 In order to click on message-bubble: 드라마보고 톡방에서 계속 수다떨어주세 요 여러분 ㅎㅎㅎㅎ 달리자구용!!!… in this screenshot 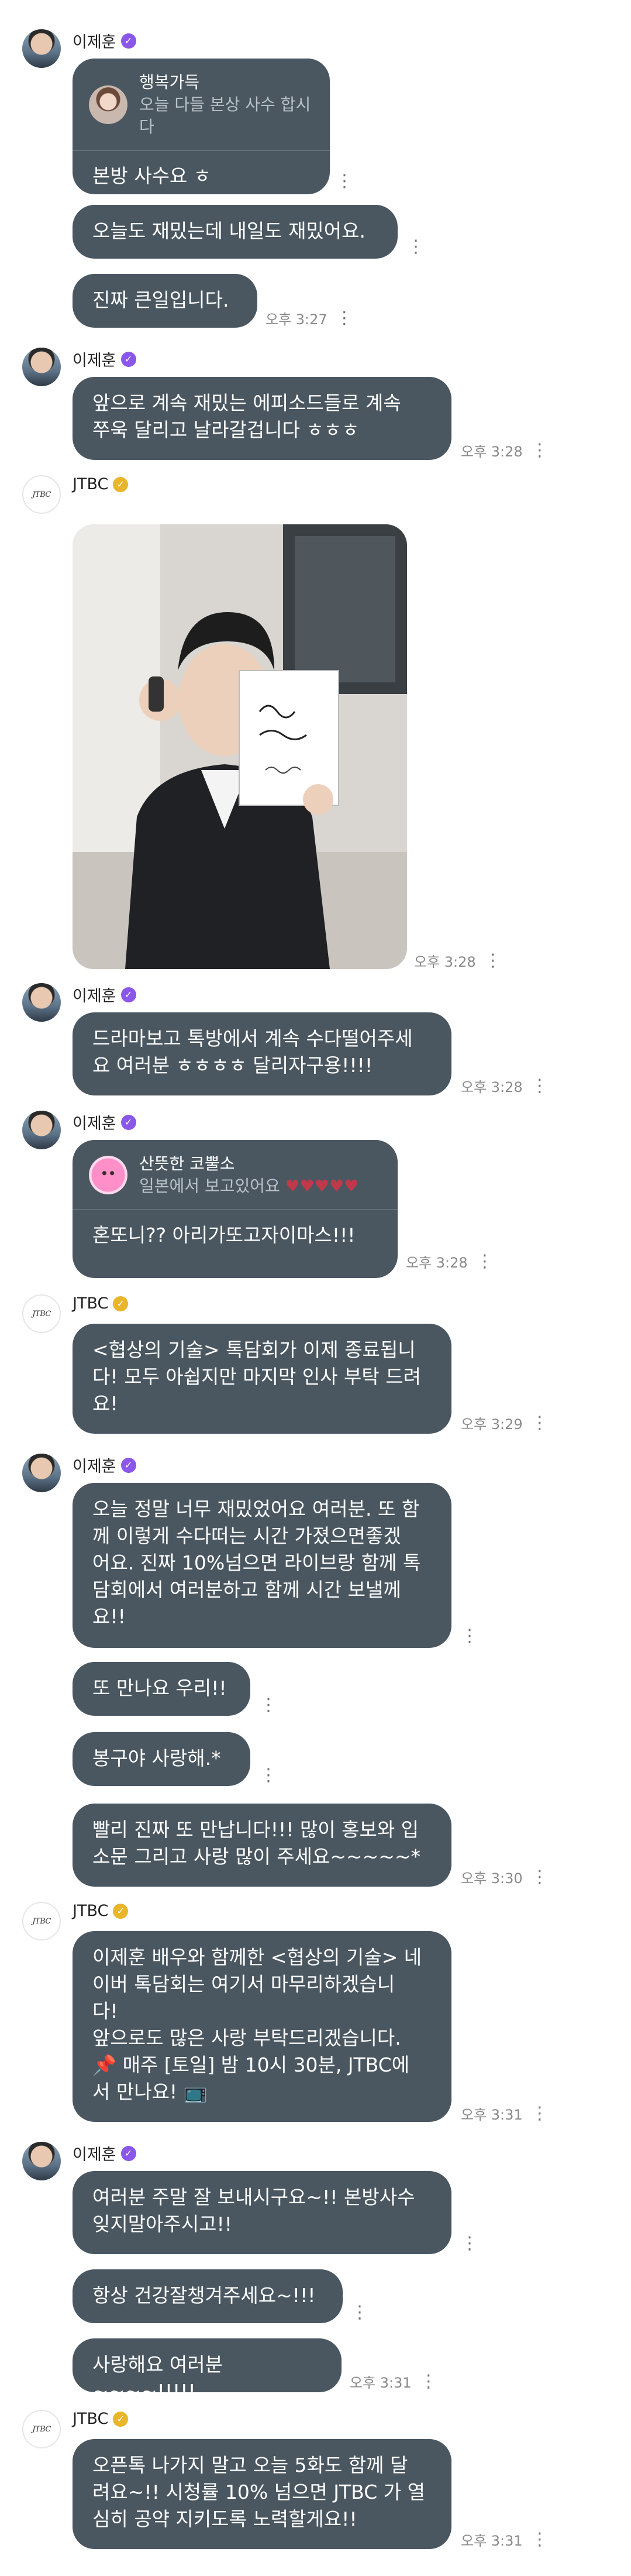, I will do `click(262, 1053)`.